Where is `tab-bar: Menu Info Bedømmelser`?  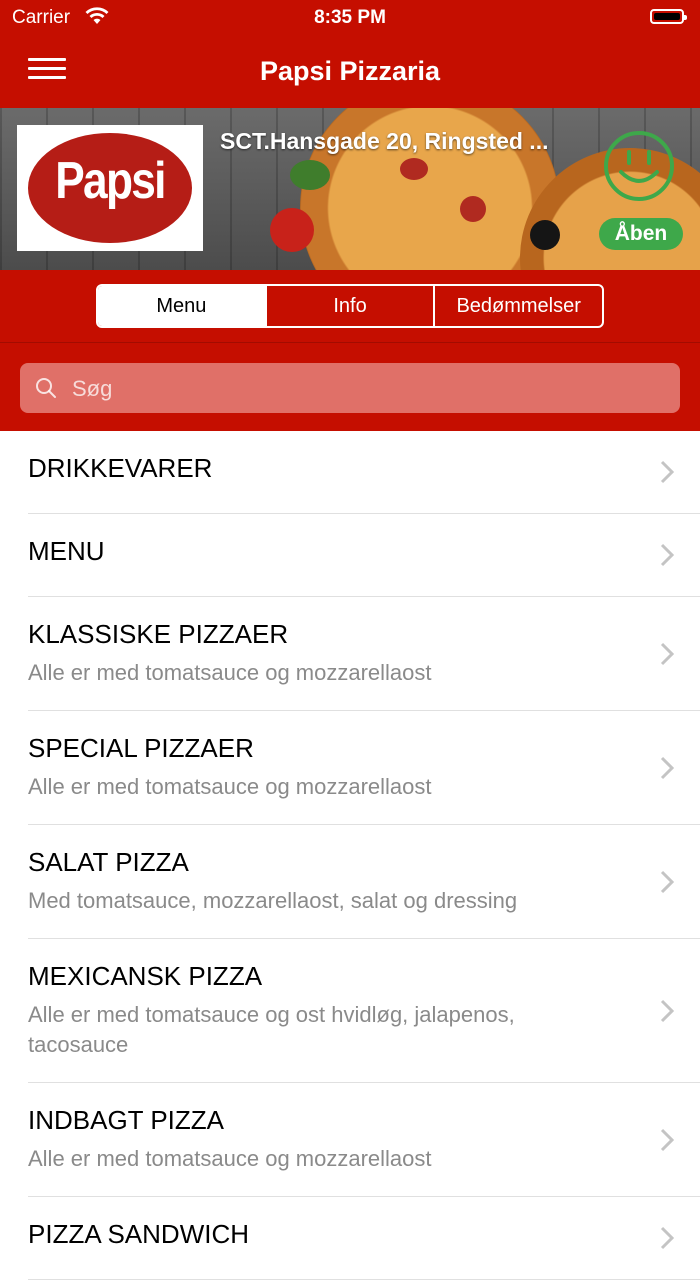 tab-bar: Menu Info Bedømmelser is located at coordinates (350, 306).